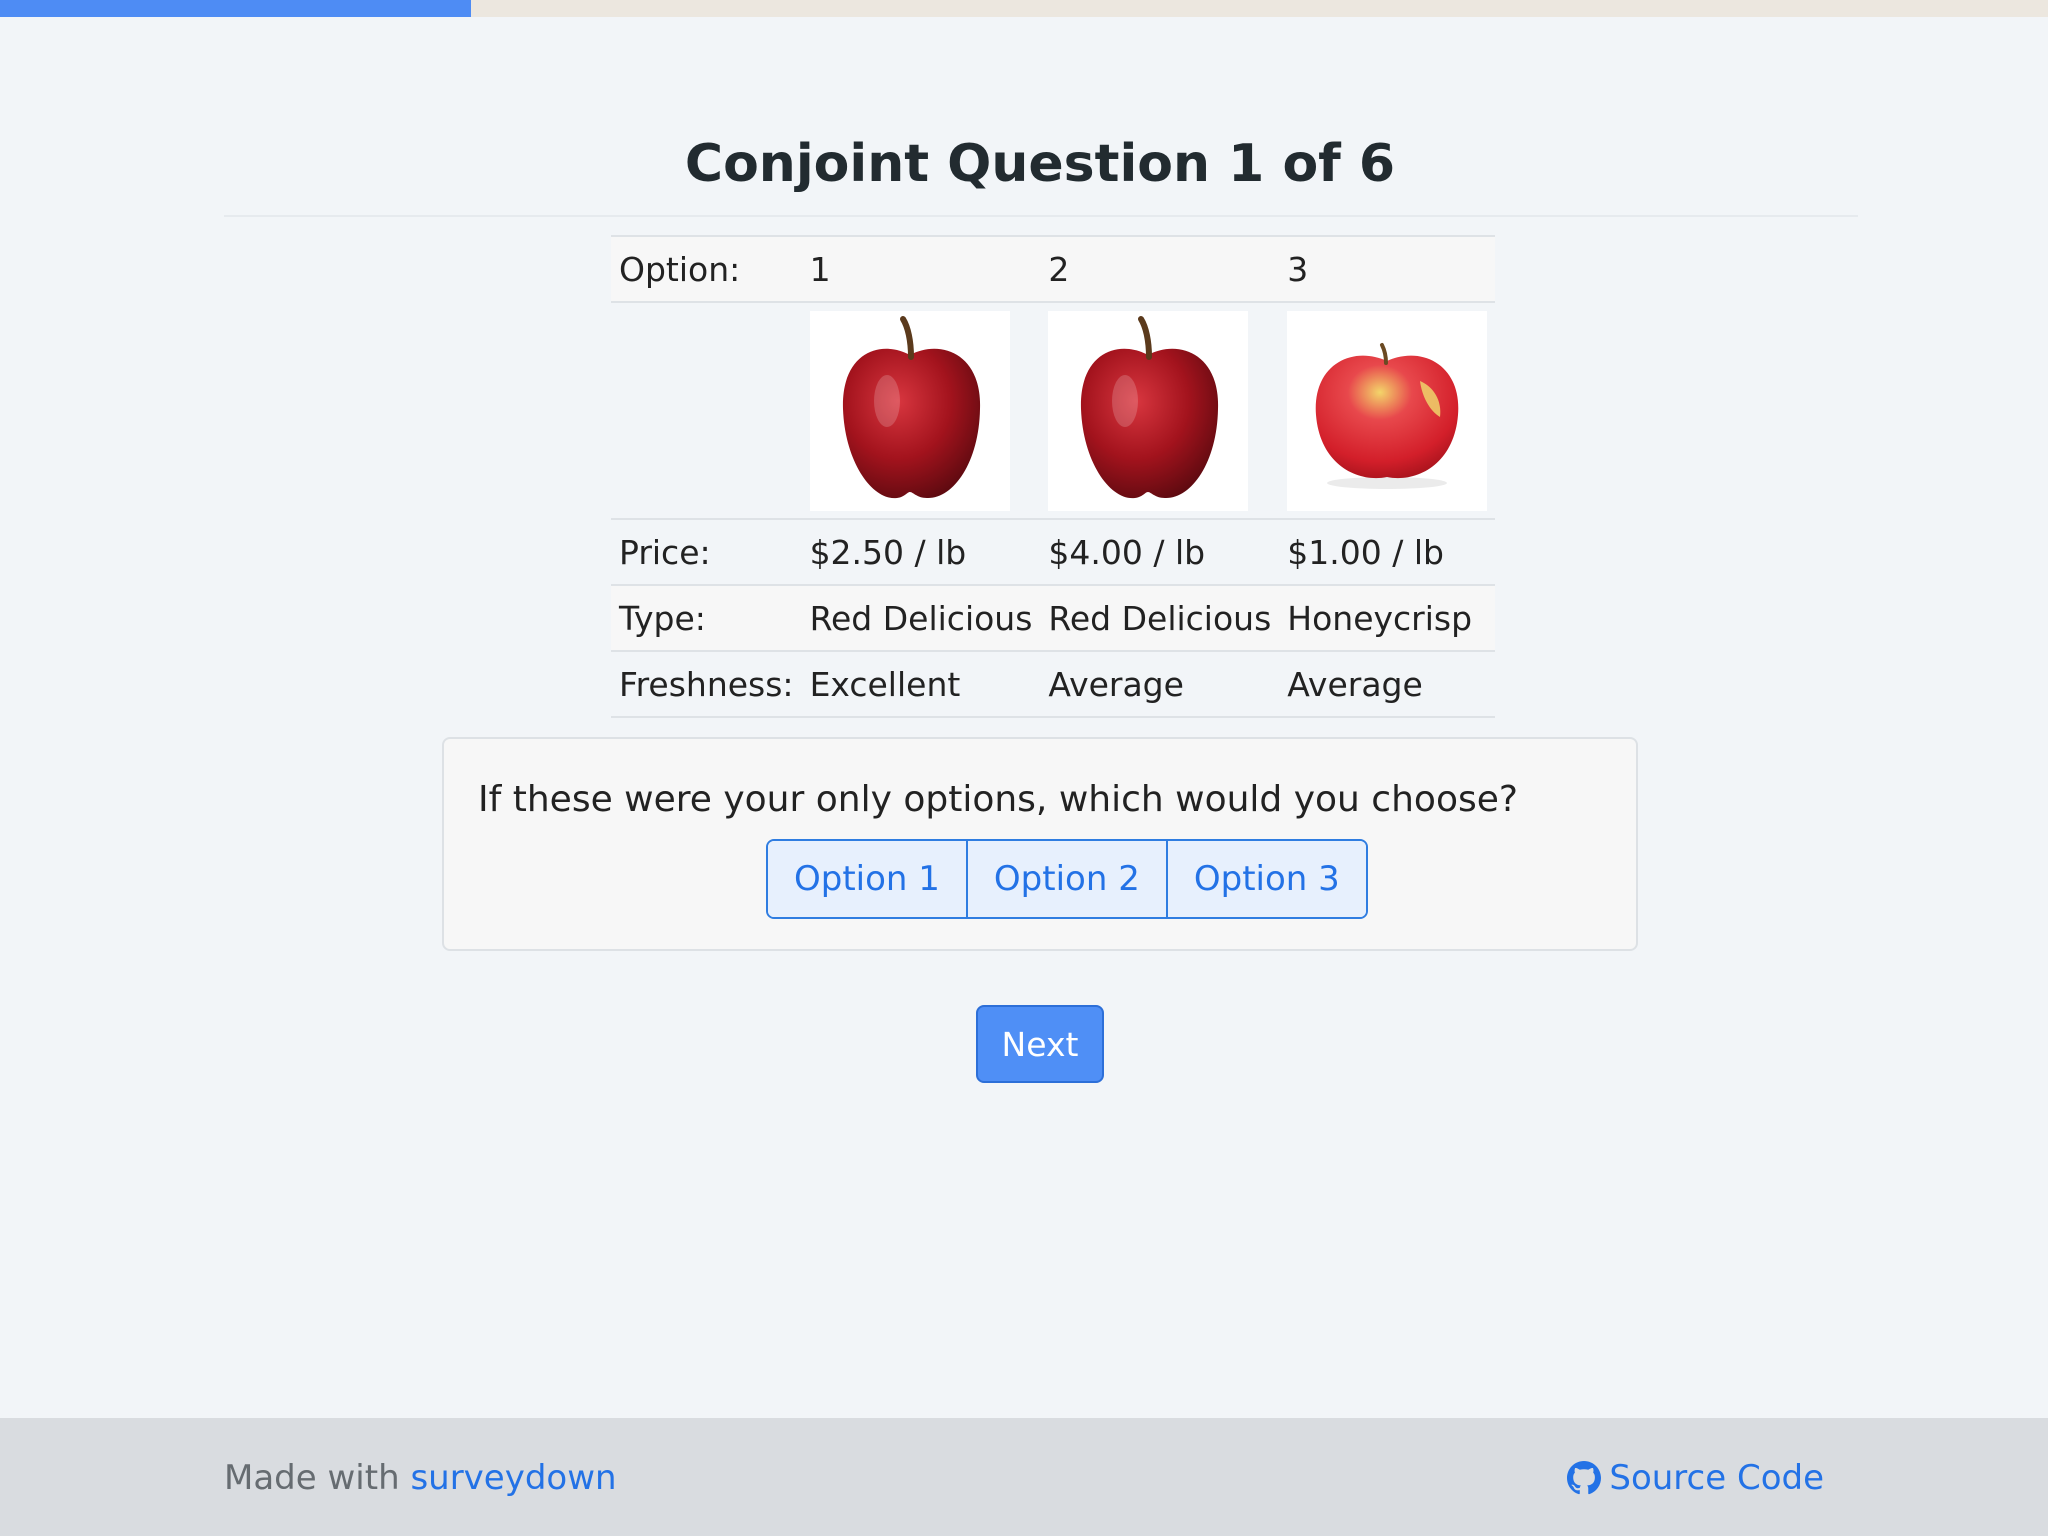 This screenshot has height=1536, width=2048. What do you see at coordinates (1265, 879) in the screenshot?
I see `option-3-button: Option 3` at bounding box center [1265, 879].